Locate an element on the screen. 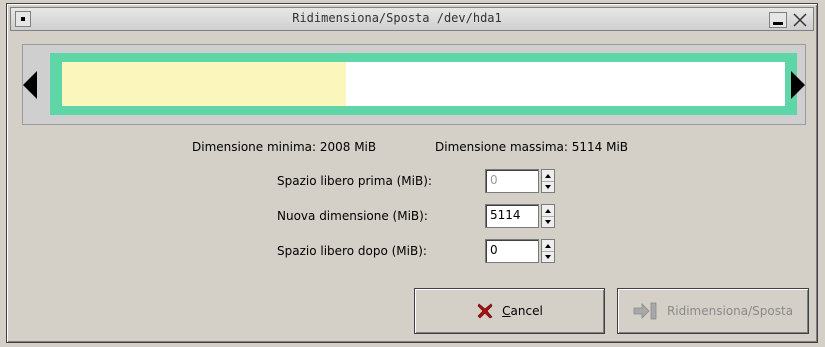 The width and height of the screenshot is (825, 347). resize-move-label: Ridimensiona/Sposta is located at coordinates (730, 311).